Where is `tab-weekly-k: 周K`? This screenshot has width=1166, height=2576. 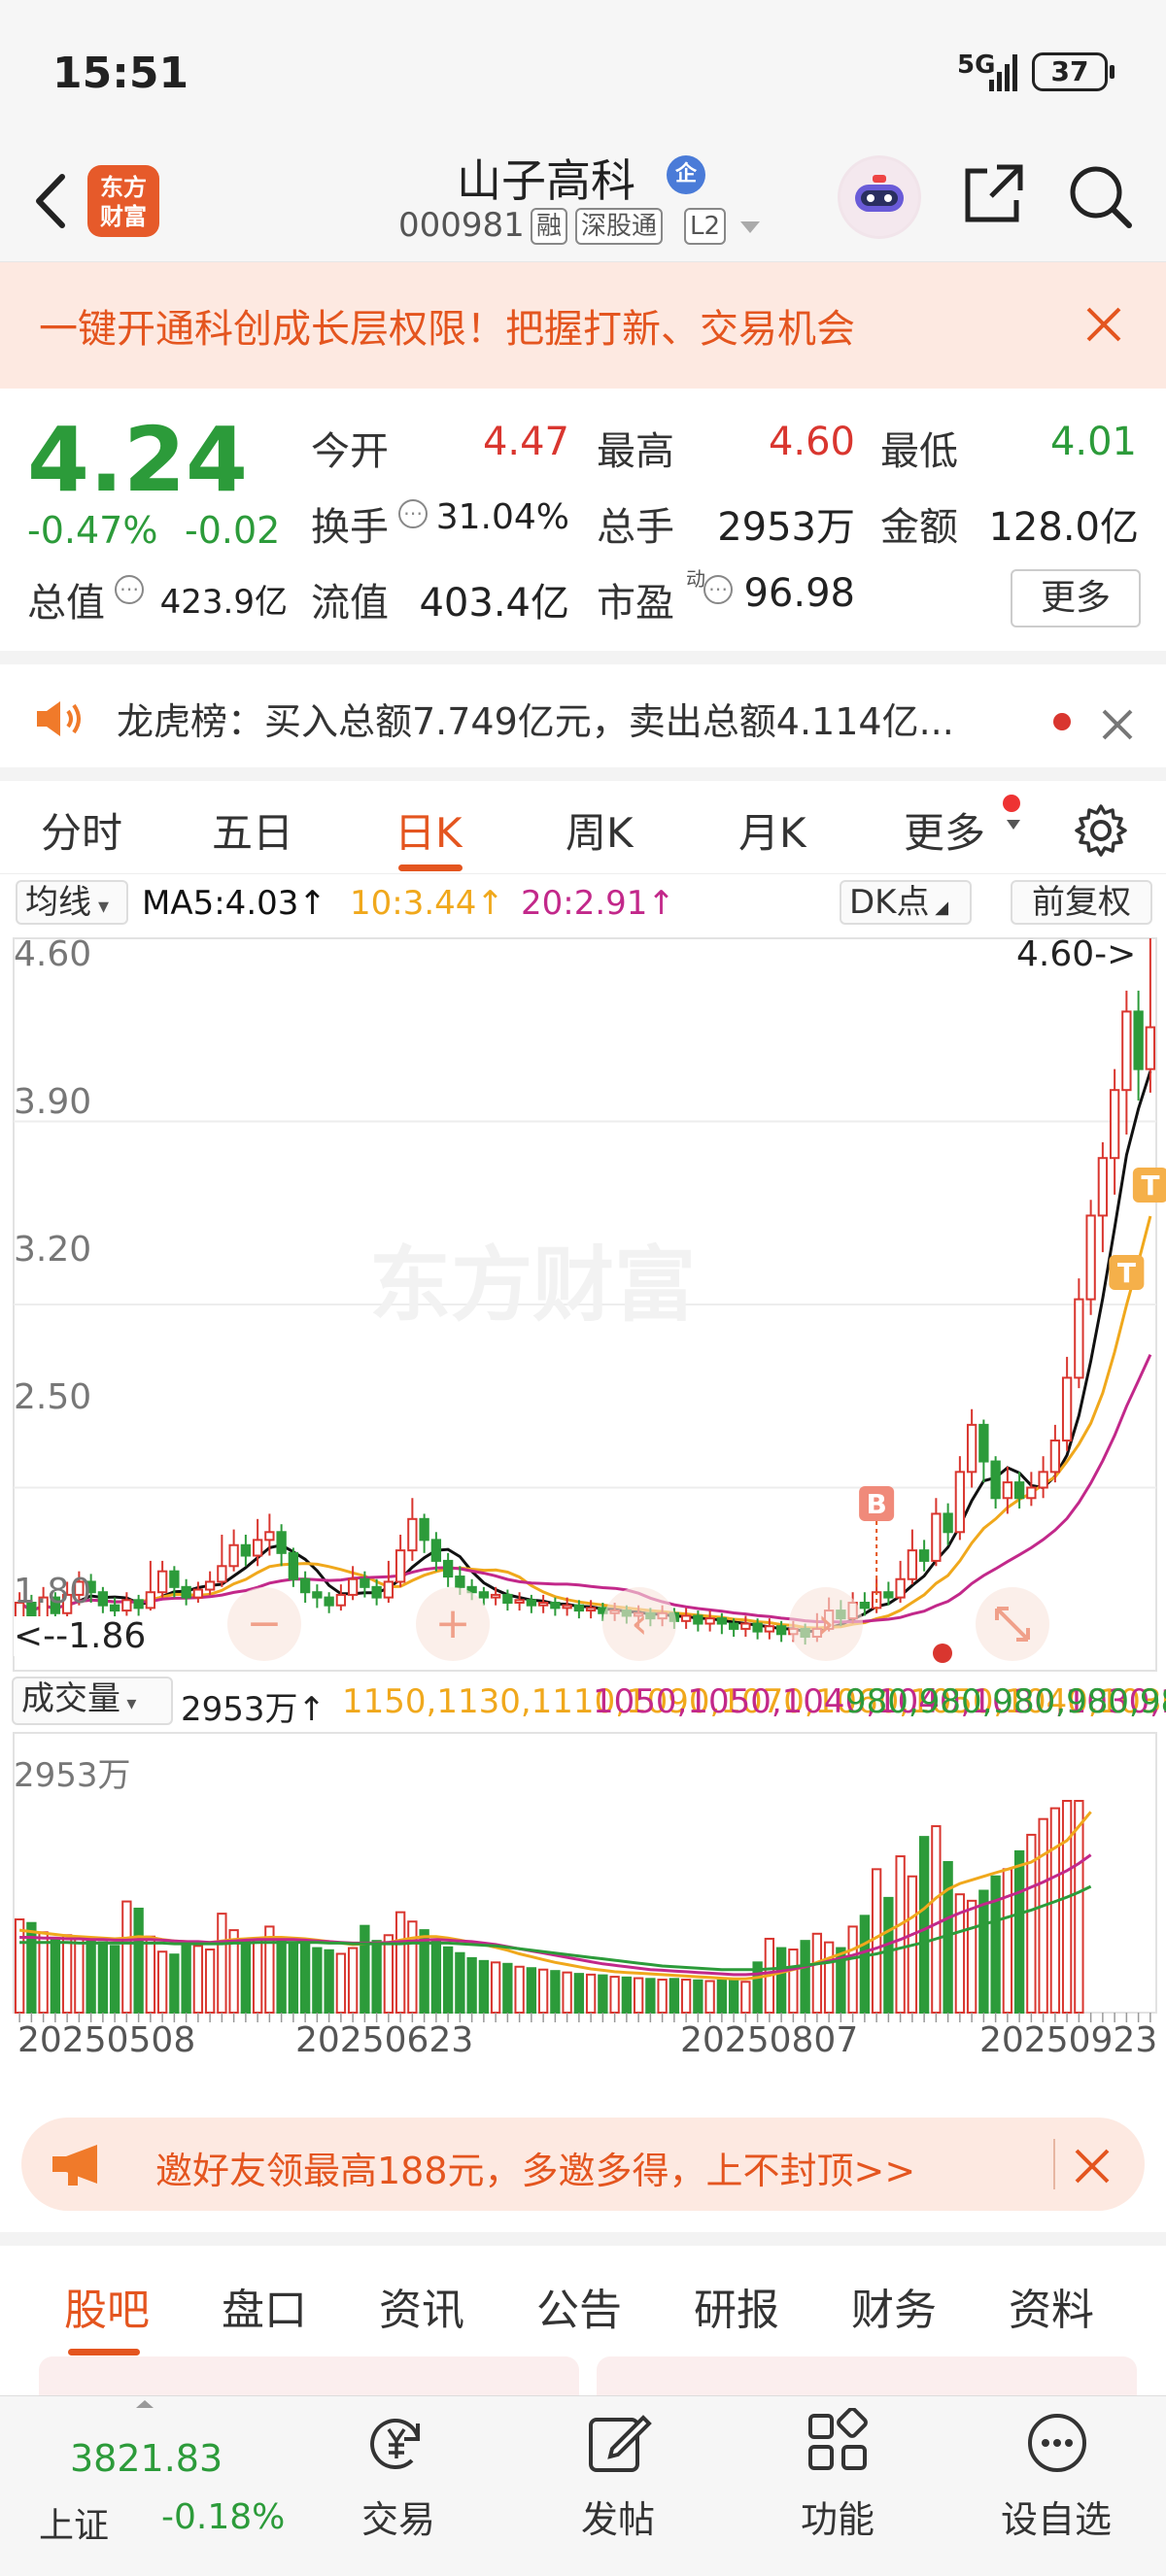 tab-weekly-k: 周K is located at coordinates (600, 830).